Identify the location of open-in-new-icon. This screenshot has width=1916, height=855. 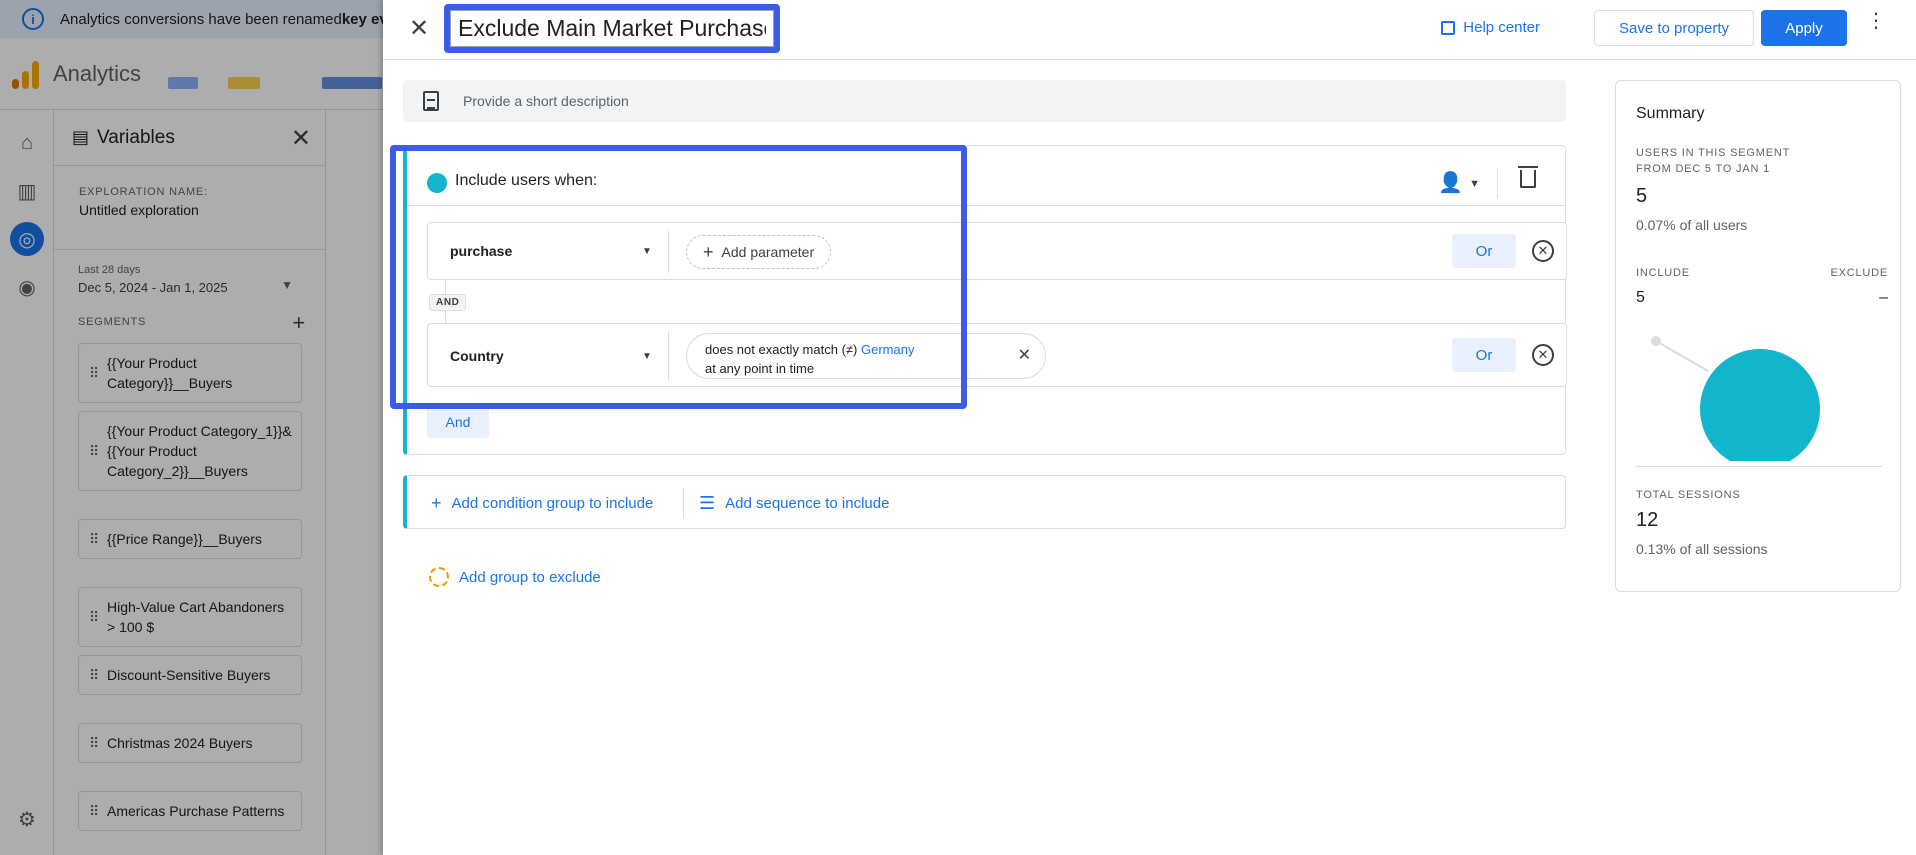
(1448, 27).